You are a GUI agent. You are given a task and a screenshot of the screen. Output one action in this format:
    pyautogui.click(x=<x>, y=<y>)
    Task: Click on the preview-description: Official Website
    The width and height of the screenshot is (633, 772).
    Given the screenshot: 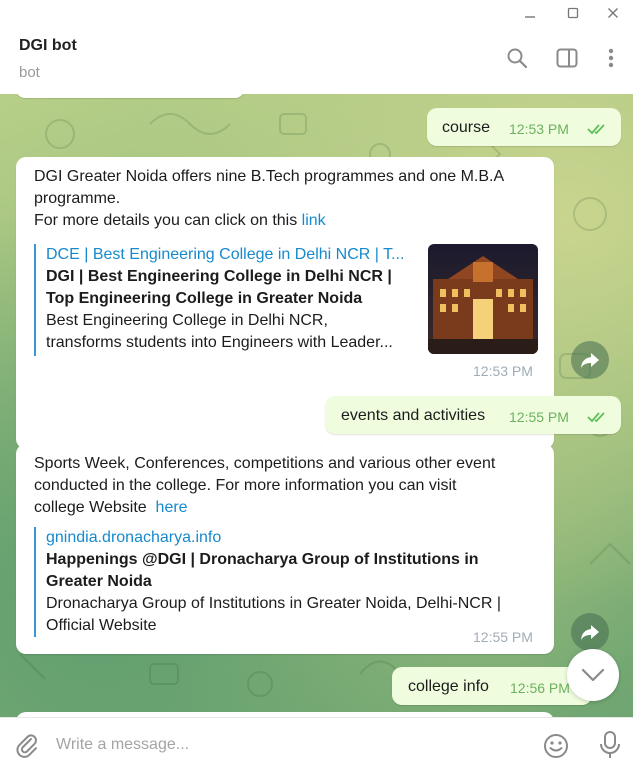 What is the action you would take?
    pyautogui.click(x=101, y=625)
    